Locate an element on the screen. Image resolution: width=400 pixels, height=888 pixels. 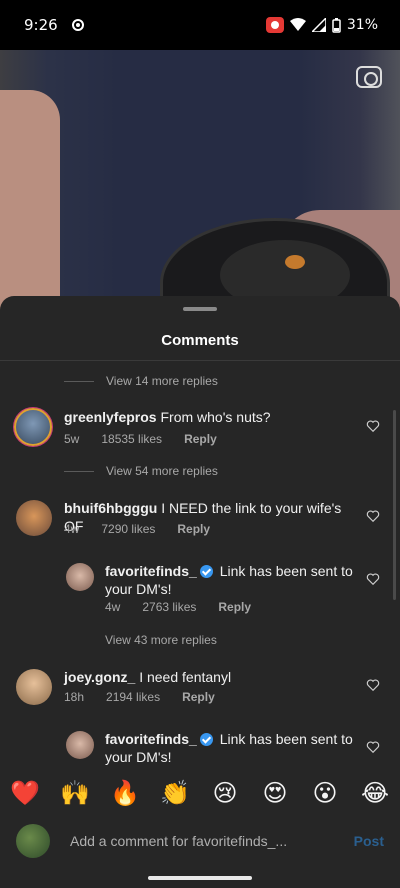
screen-record-icon is located at coordinates (274, 25).